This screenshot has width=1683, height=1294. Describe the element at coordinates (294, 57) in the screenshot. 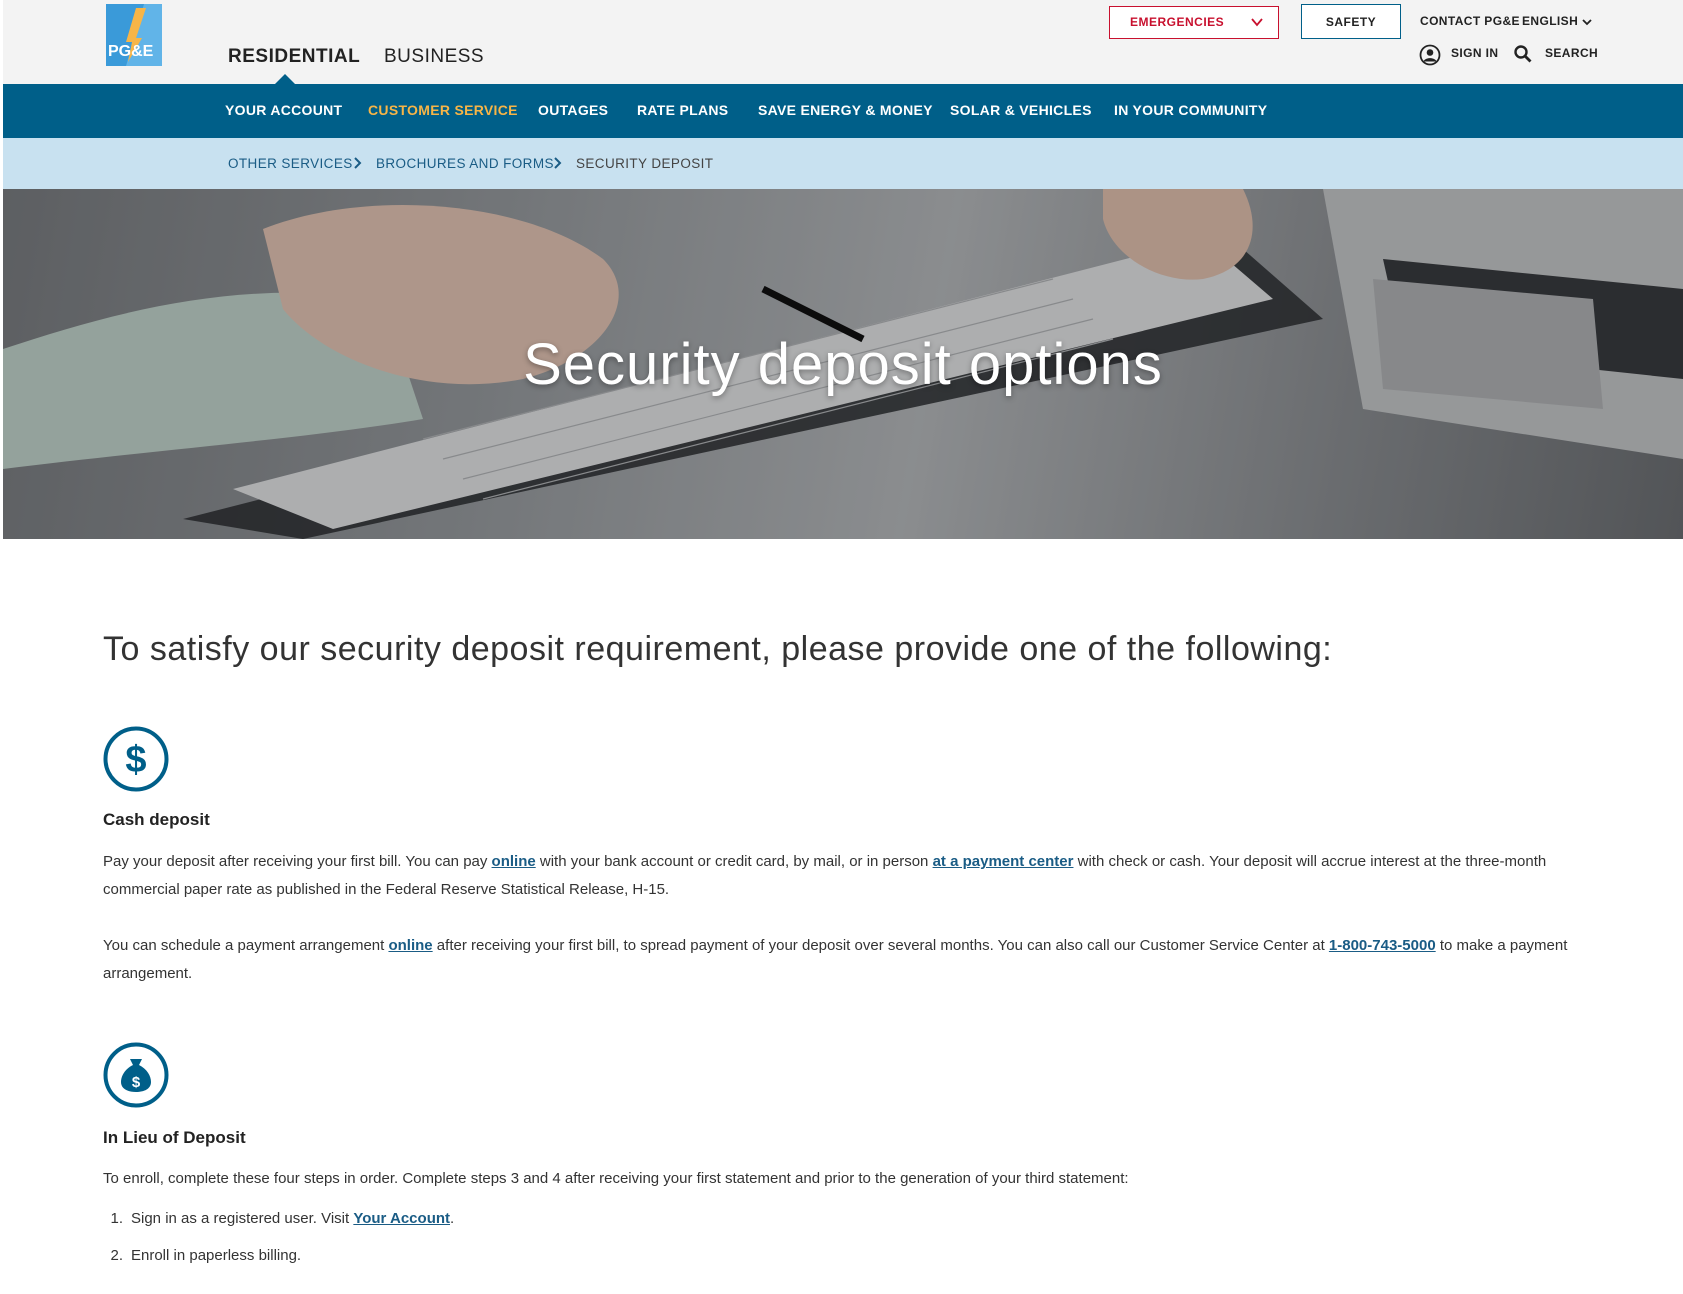

I see `segment-tab-residential: RESIDENTIAL` at that location.